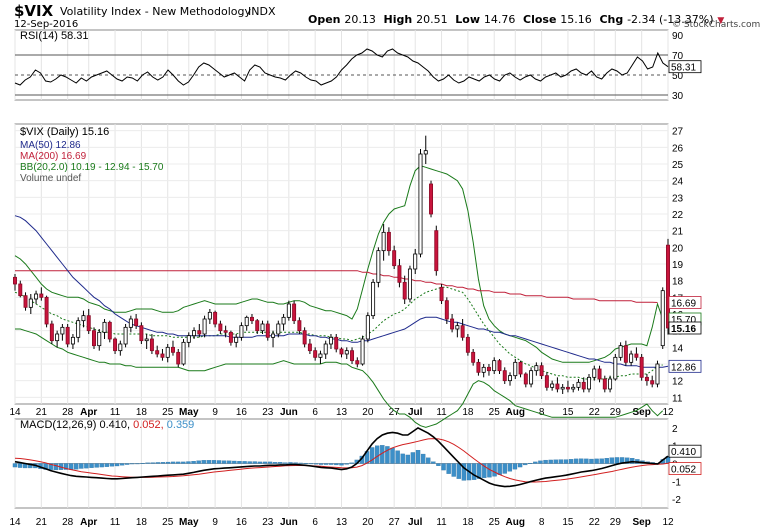 Image resolution: width=771 pixels, height=530 pixels. Describe the element at coordinates (685, 366) in the screenshot. I see `price-last-value-label: 12.86` at that location.